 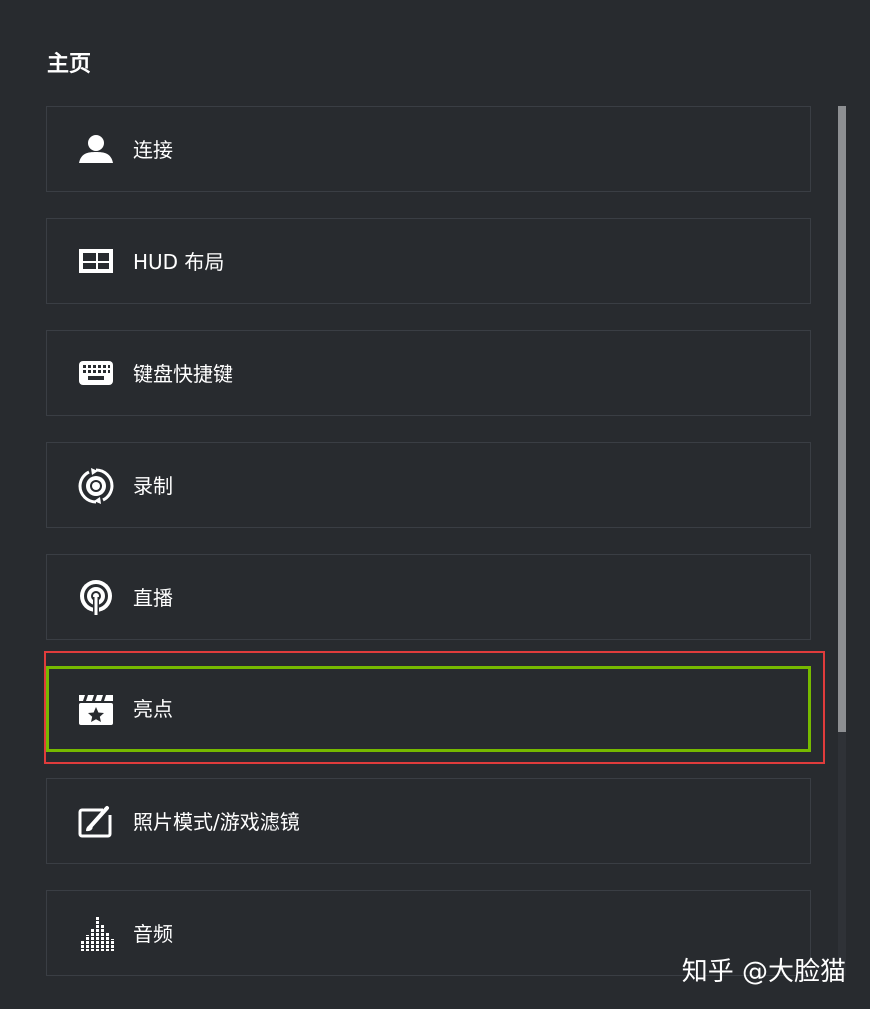 What do you see at coordinates (842, 419) in the screenshot?
I see `scrollbar-thumb` at bounding box center [842, 419].